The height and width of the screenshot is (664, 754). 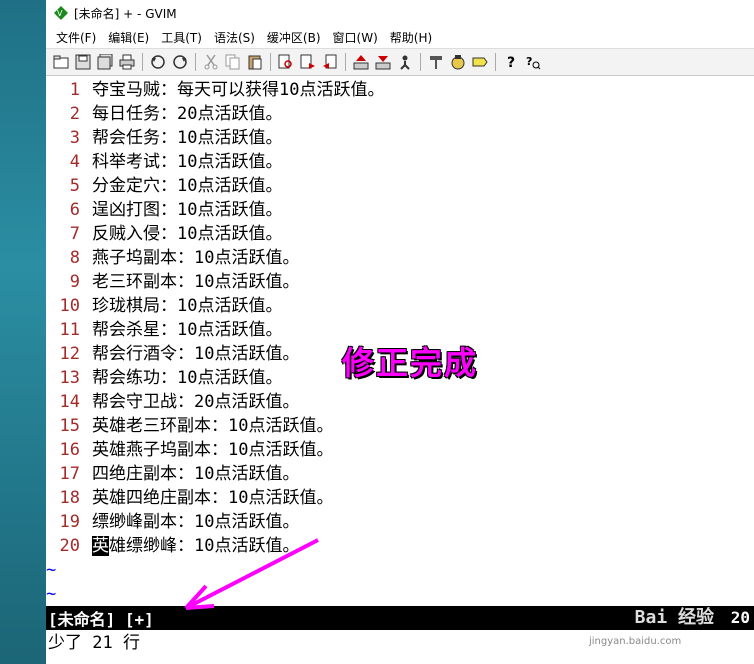 What do you see at coordinates (286, 62) in the screenshot?
I see `find-replace-icon` at bounding box center [286, 62].